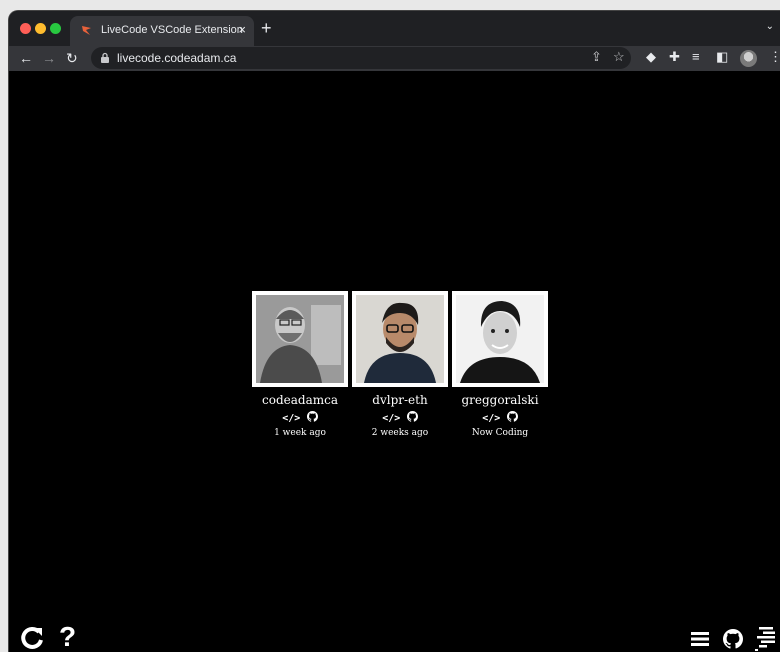 The height and width of the screenshot is (652, 780). Describe the element at coordinates (40, 28) in the screenshot. I see `minimize-window-button` at that location.